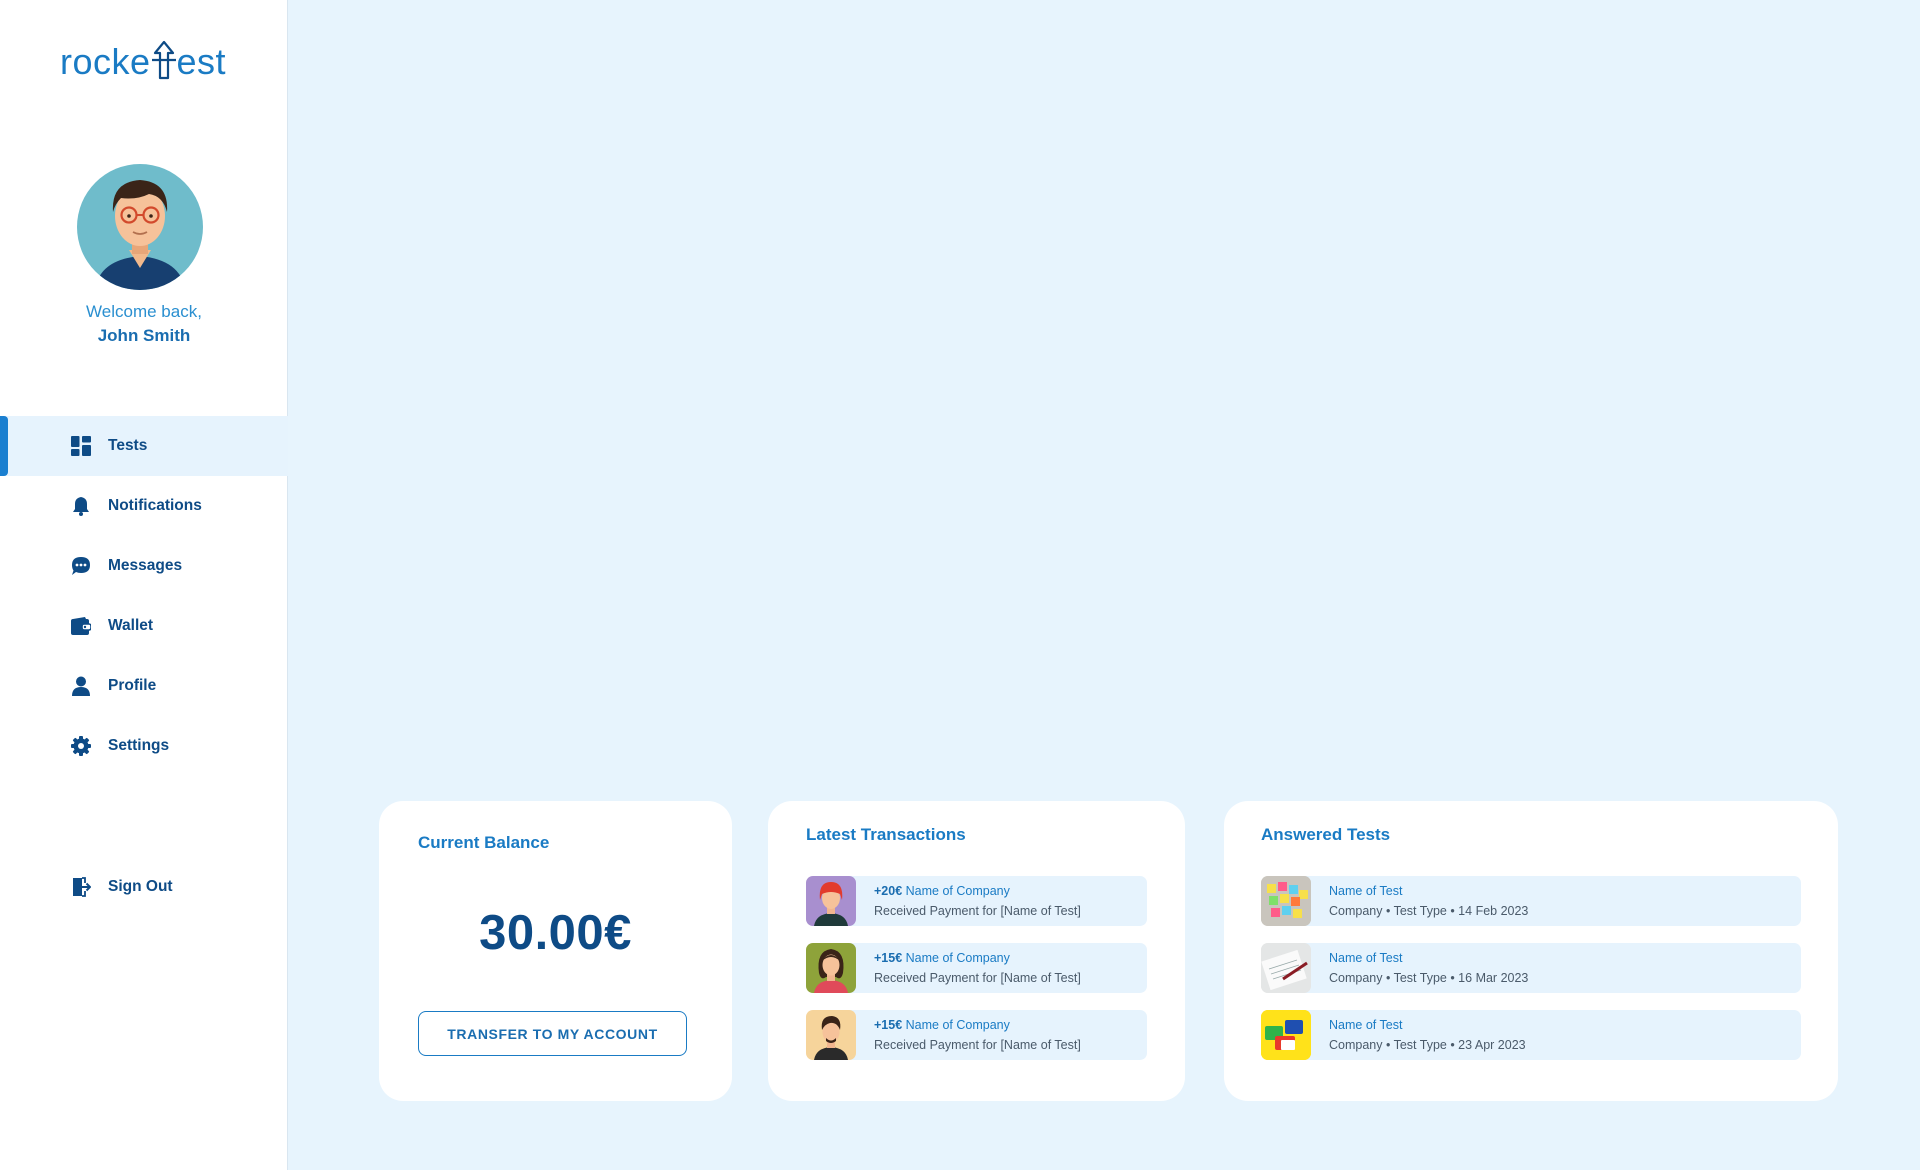 This screenshot has height=1170, width=1920. What do you see at coordinates (164, 61) in the screenshot?
I see `arrow-t-icon` at bounding box center [164, 61].